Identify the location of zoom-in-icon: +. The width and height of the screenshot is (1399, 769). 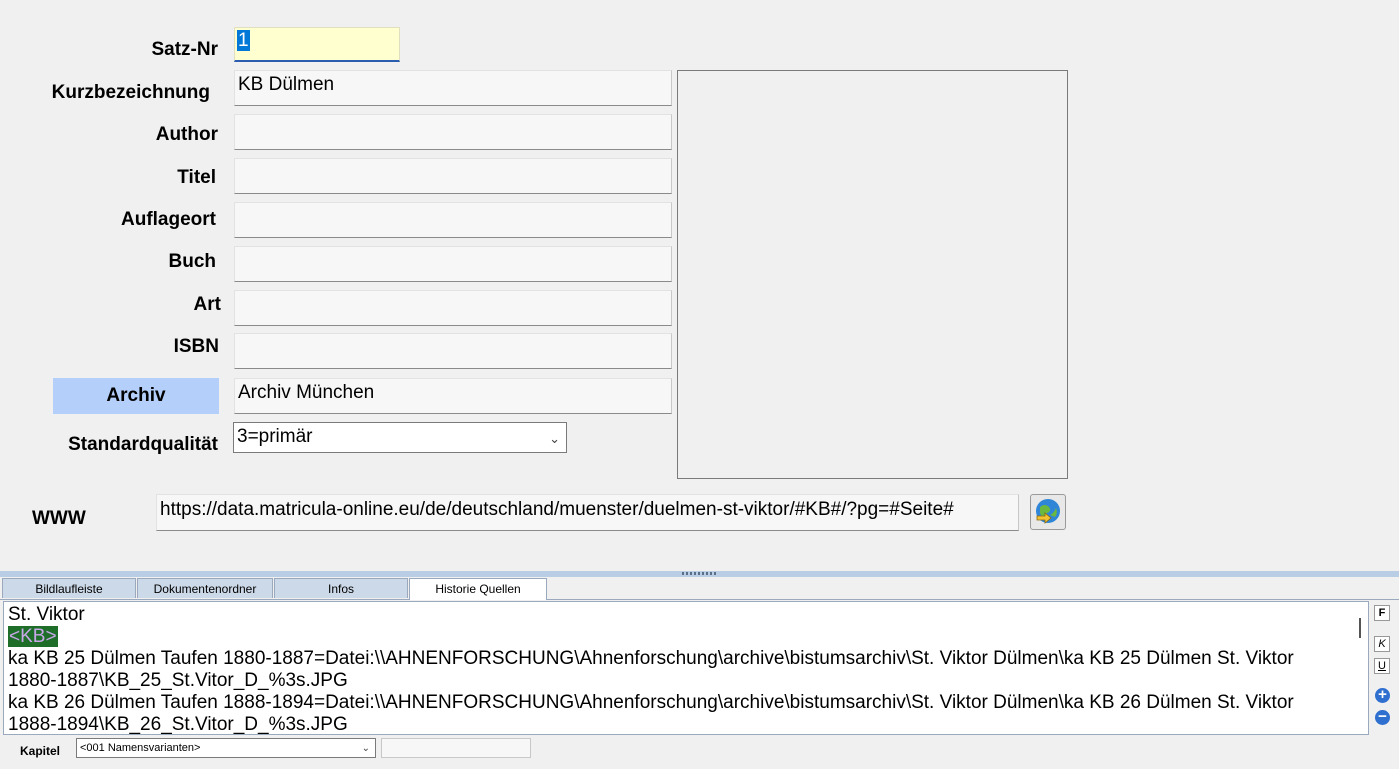
(1382, 695).